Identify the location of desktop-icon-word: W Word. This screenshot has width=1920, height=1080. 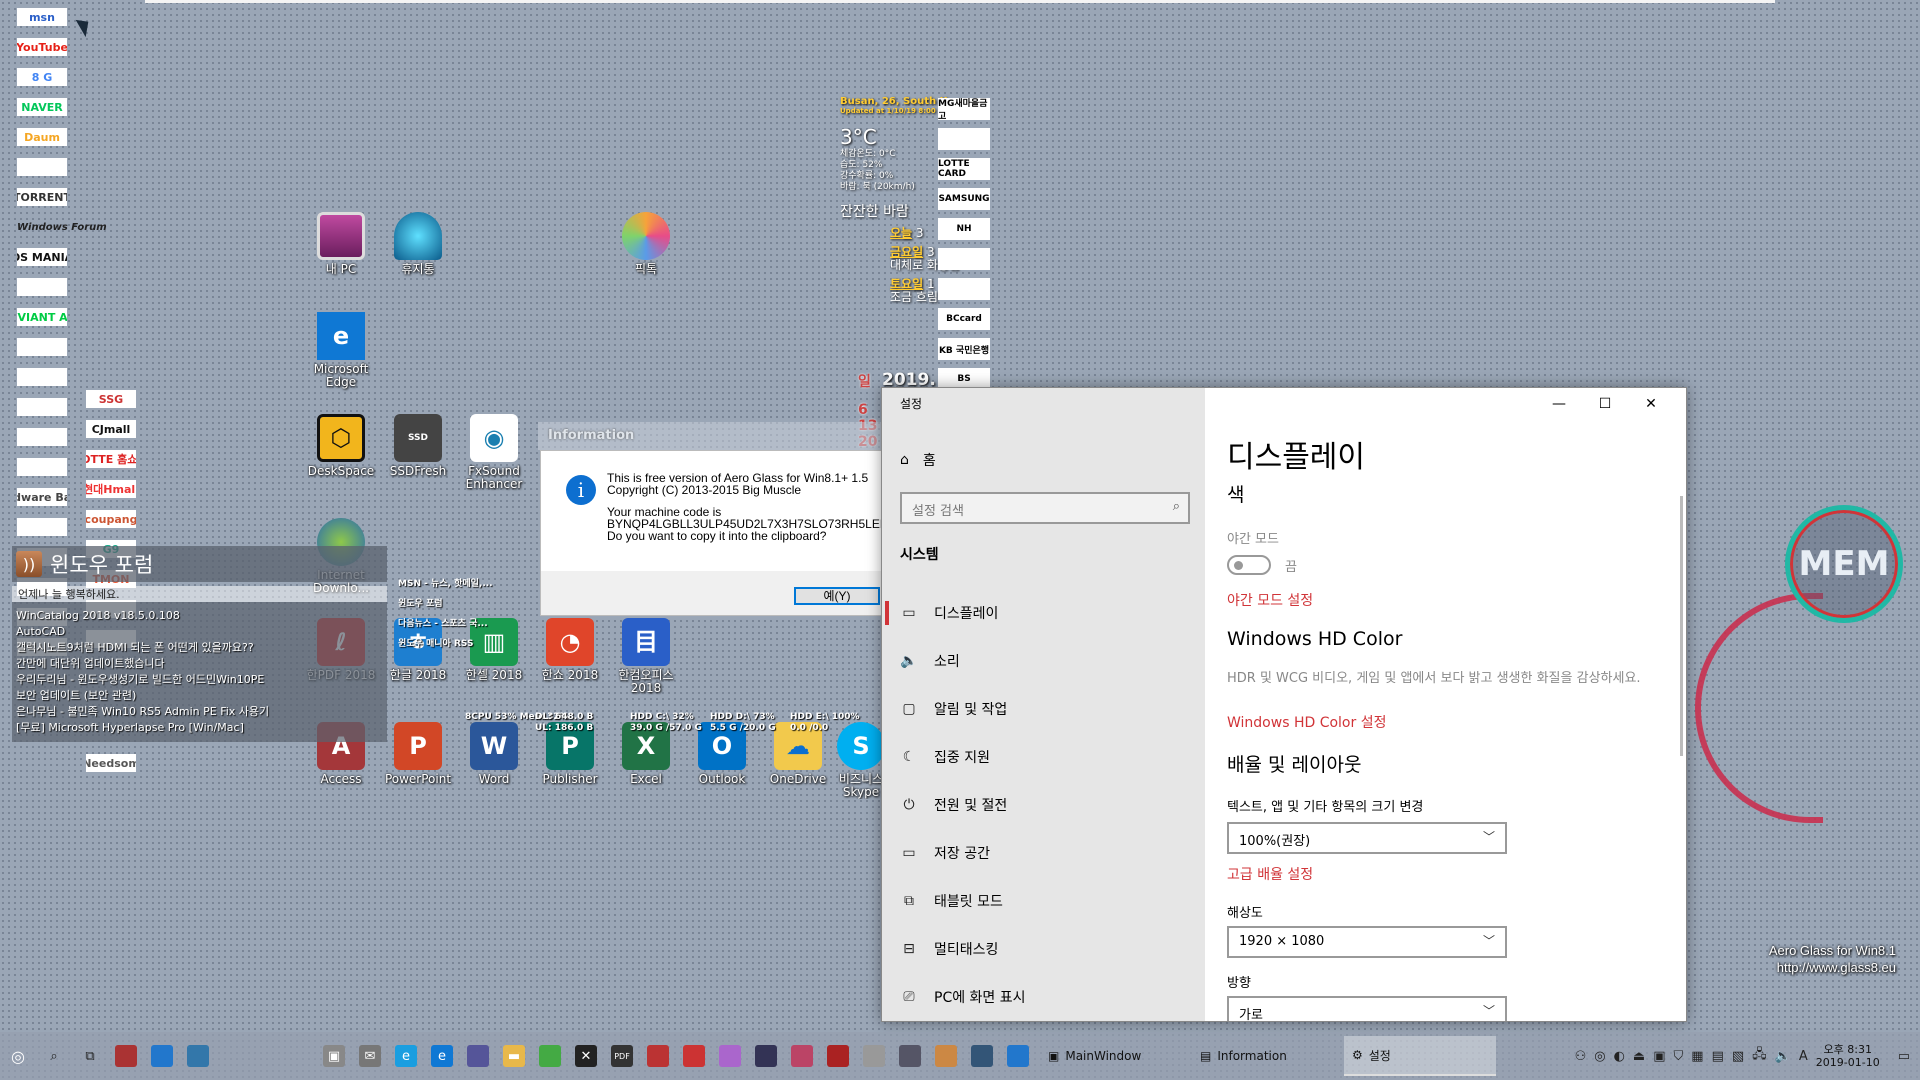
(494, 754).